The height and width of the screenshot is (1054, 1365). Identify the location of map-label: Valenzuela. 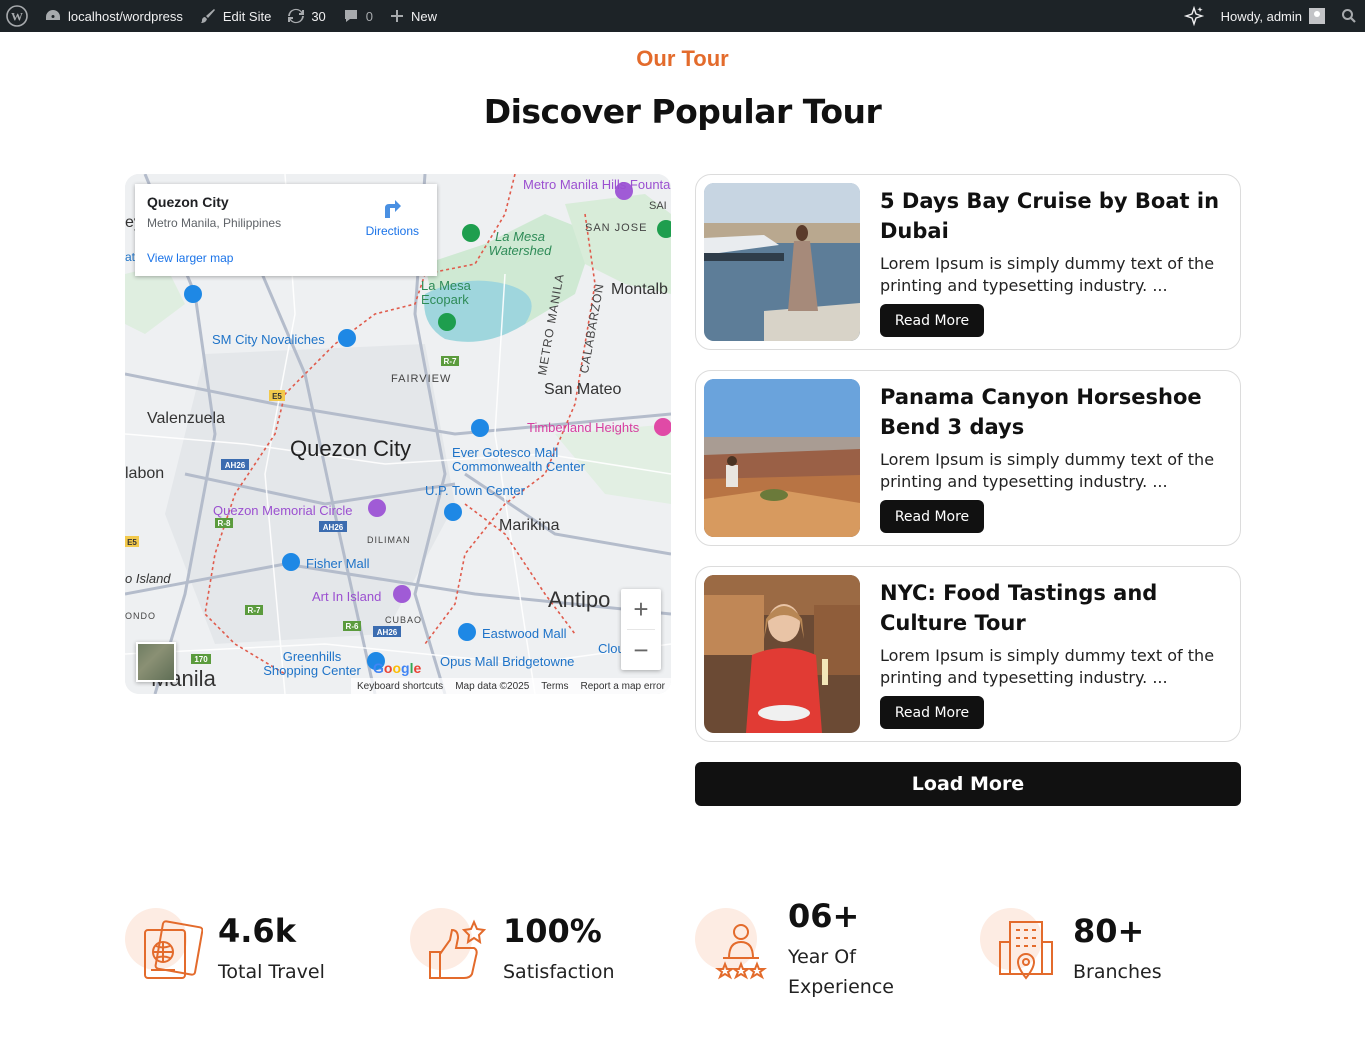
(186, 418).